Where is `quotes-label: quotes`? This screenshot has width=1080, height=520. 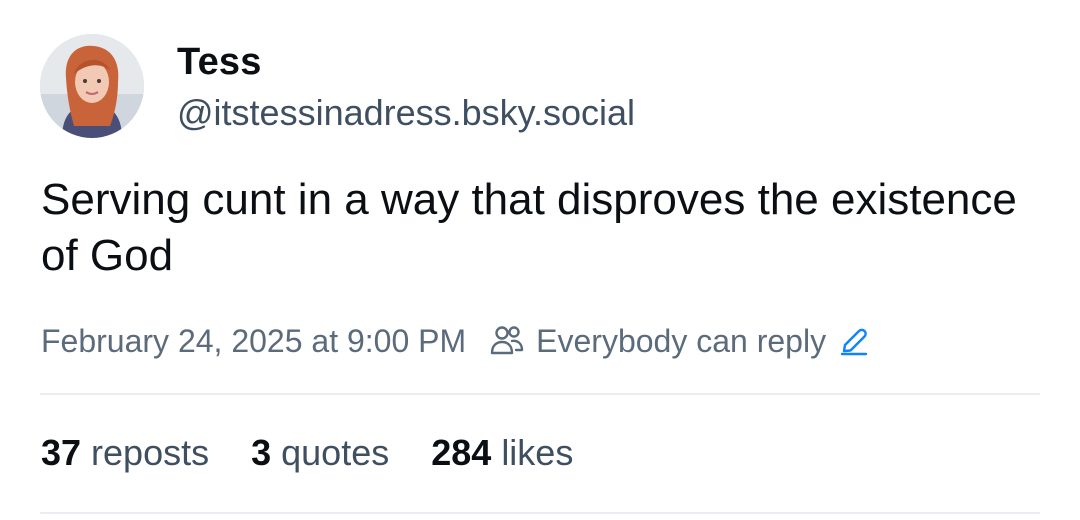 quotes-label: quotes is located at coordinates (335, 452).